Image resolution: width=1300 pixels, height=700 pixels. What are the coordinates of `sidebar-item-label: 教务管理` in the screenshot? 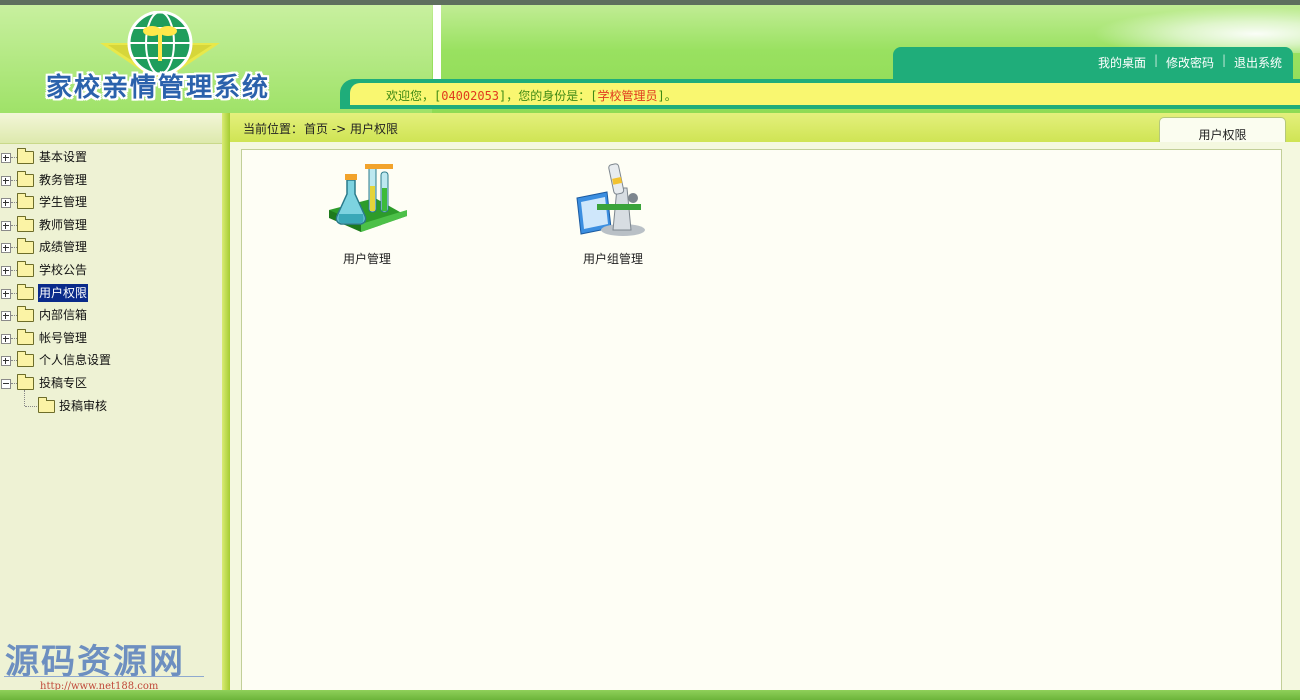 It's located at (63, 180).